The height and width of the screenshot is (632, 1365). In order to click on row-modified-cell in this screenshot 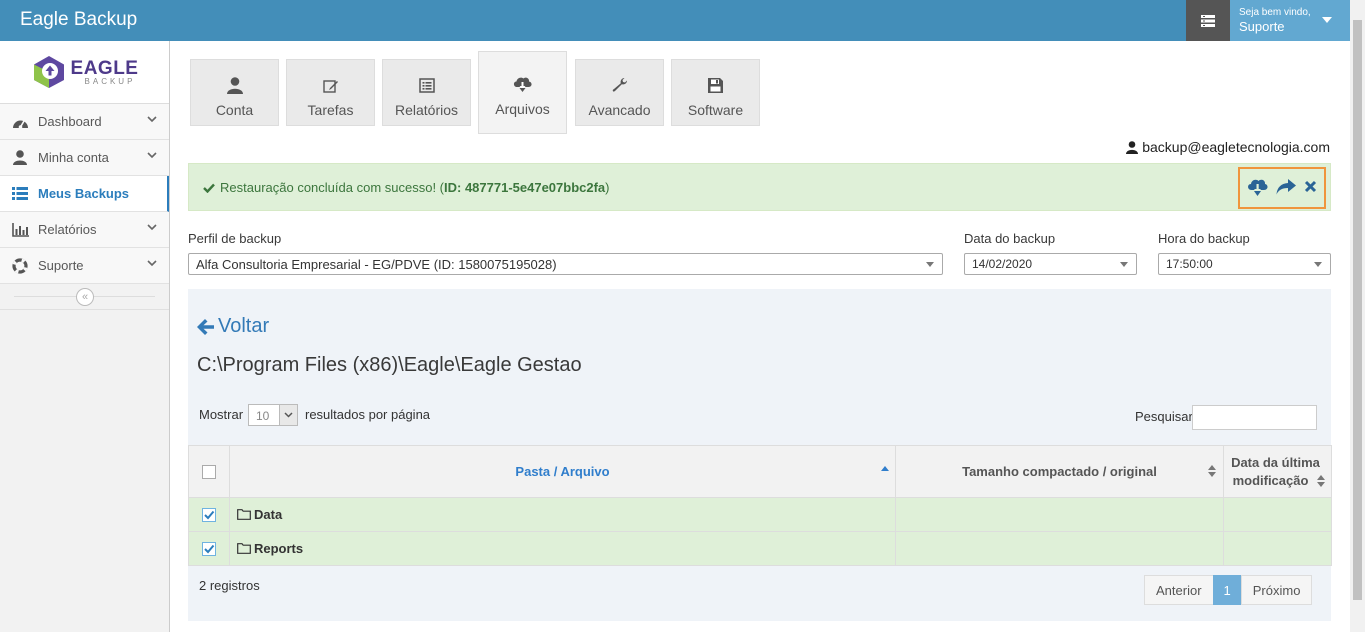, I will do `click(1277, 548)`.